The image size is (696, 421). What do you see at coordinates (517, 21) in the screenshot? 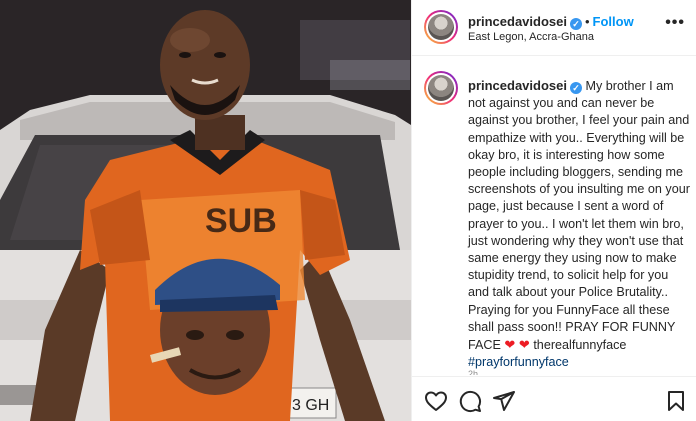
I see `author-username: princedavidosei` at bounding box center [517, 21].